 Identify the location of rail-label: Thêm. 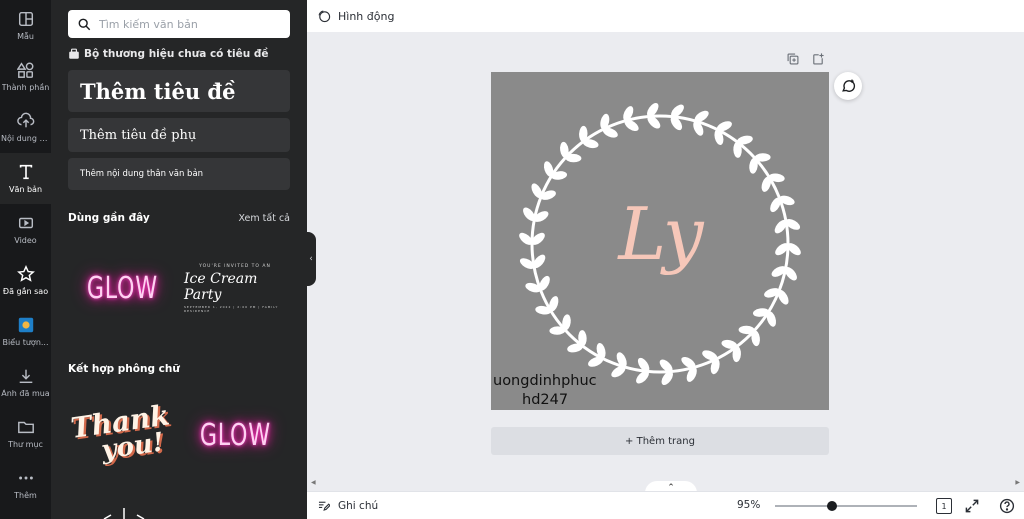
(25, 495).